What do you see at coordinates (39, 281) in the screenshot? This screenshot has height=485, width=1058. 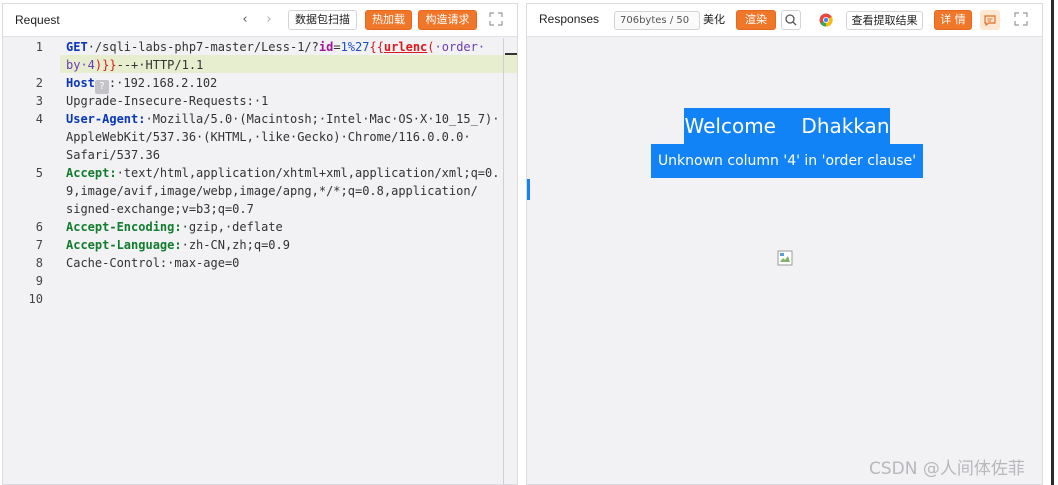 I see `line-number: 9` at bounding box center [39, 281].